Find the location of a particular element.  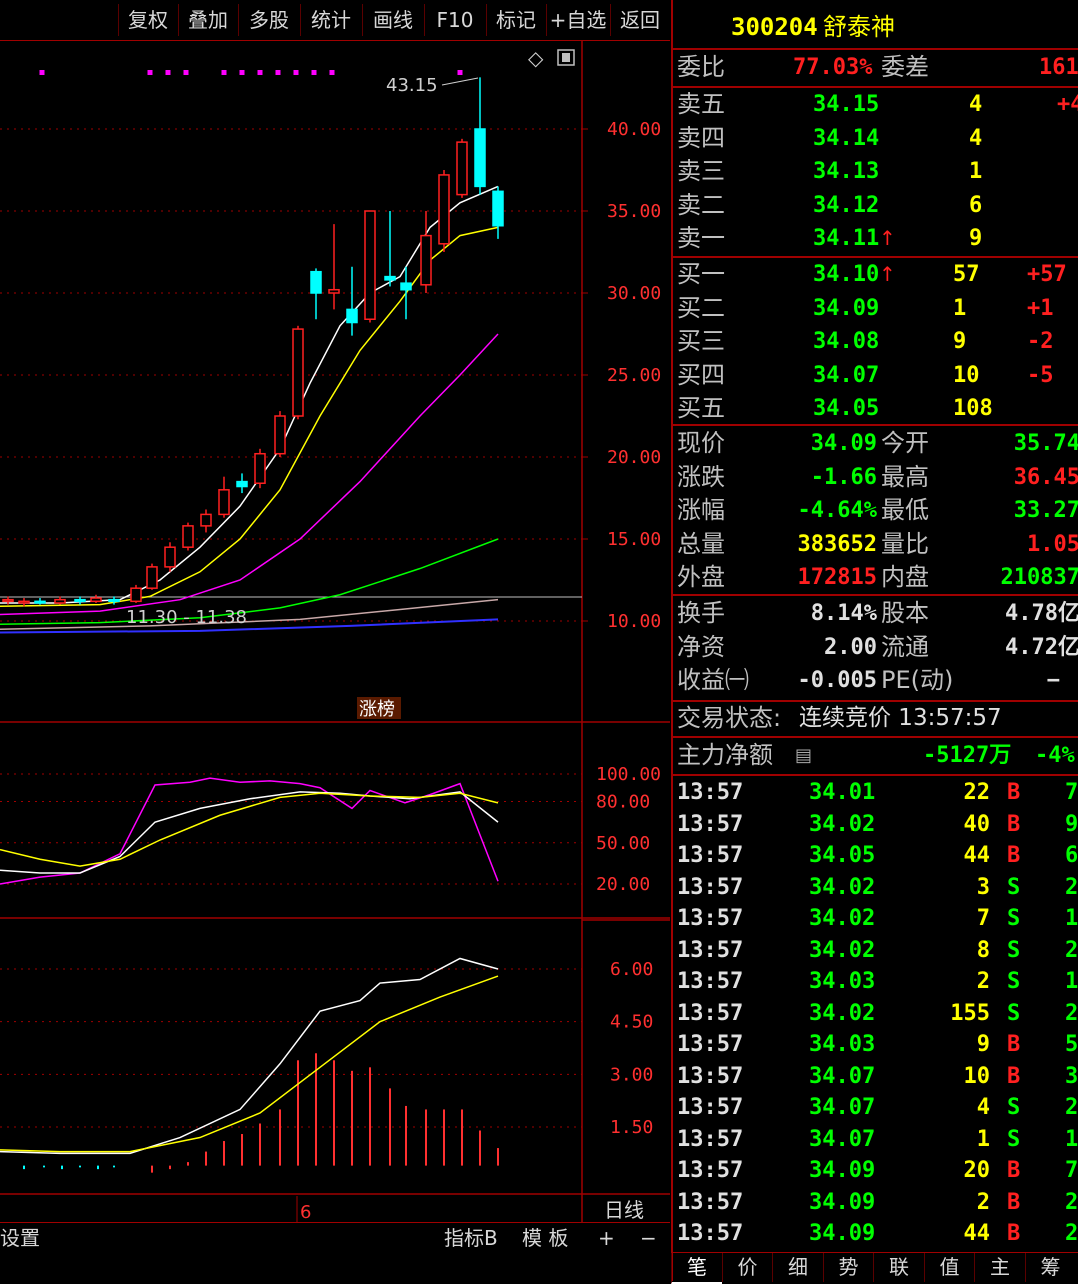

kdj-d-line is located at coordinates (249, 829).